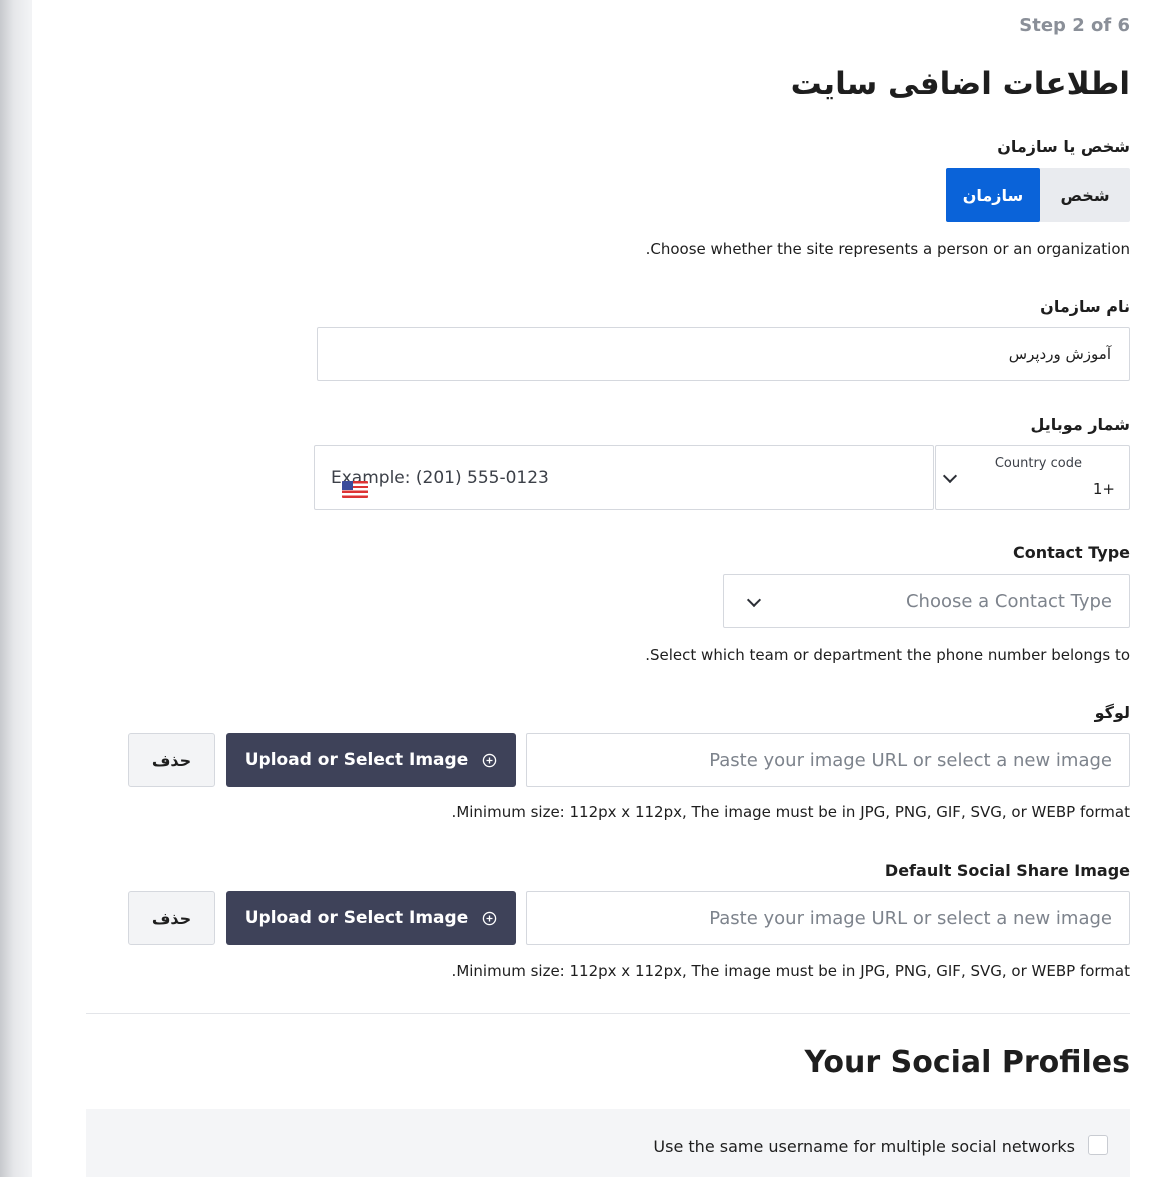  What do you see at coordinates (355, 489) in the screenshot?
I see `us-flag-icon` at bounding box center [355, 489].